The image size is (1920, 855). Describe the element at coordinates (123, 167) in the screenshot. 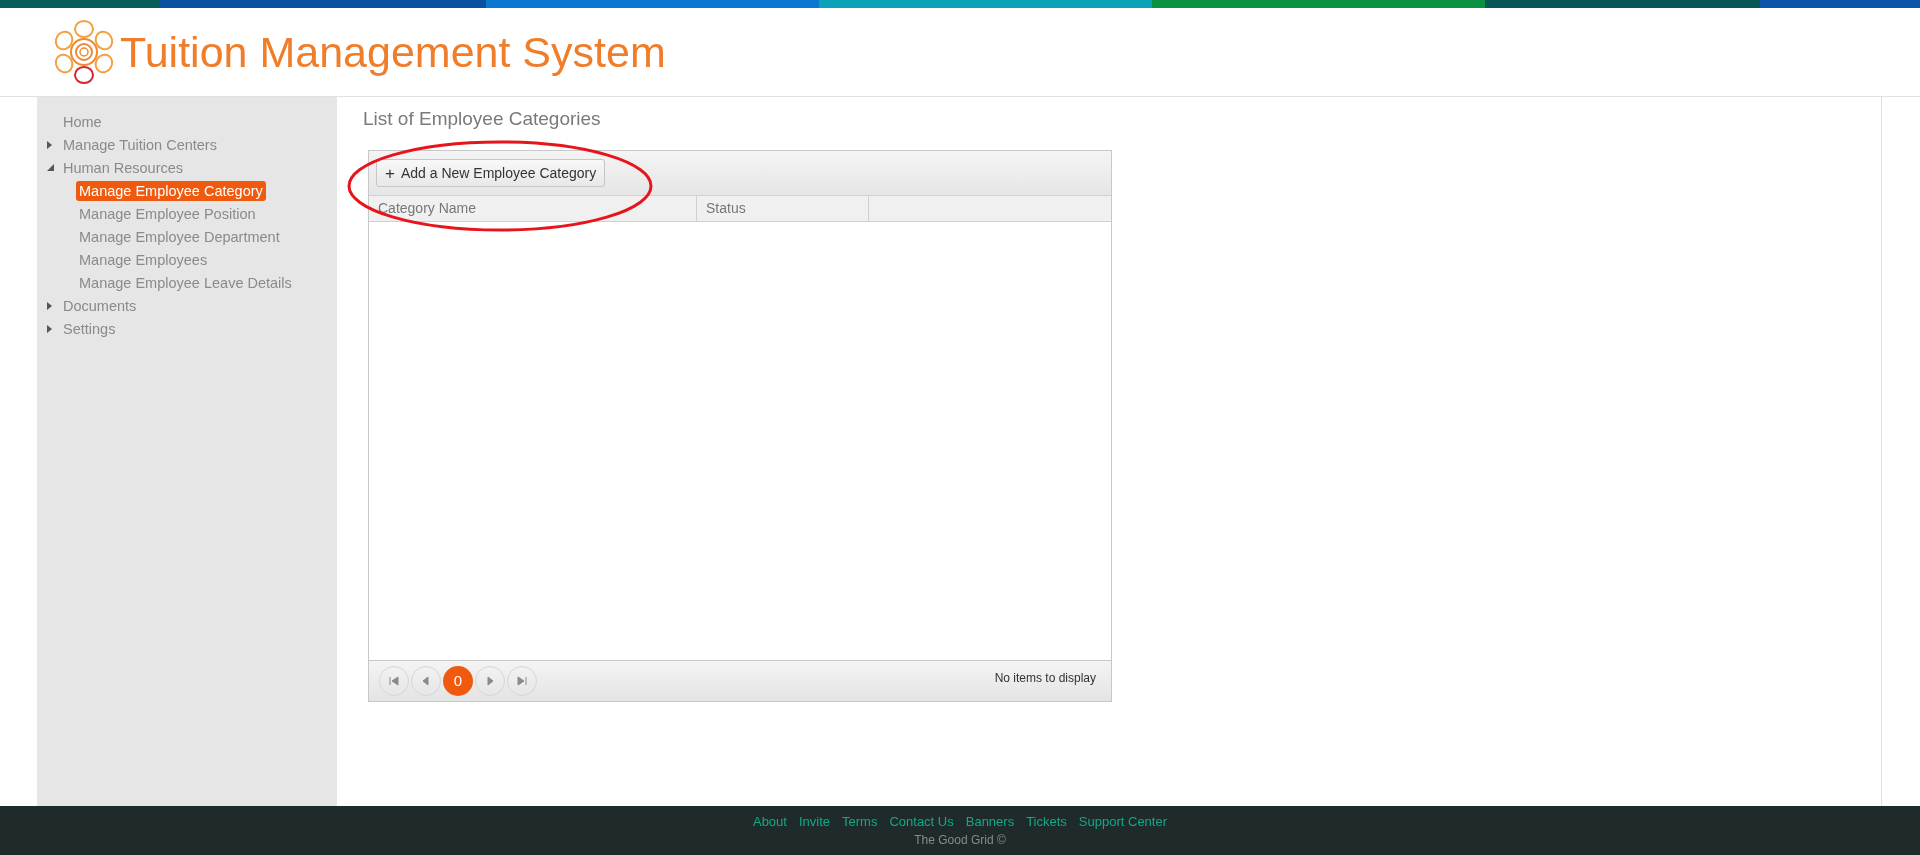

I see `sidebar-item: Human Resources` at that location.